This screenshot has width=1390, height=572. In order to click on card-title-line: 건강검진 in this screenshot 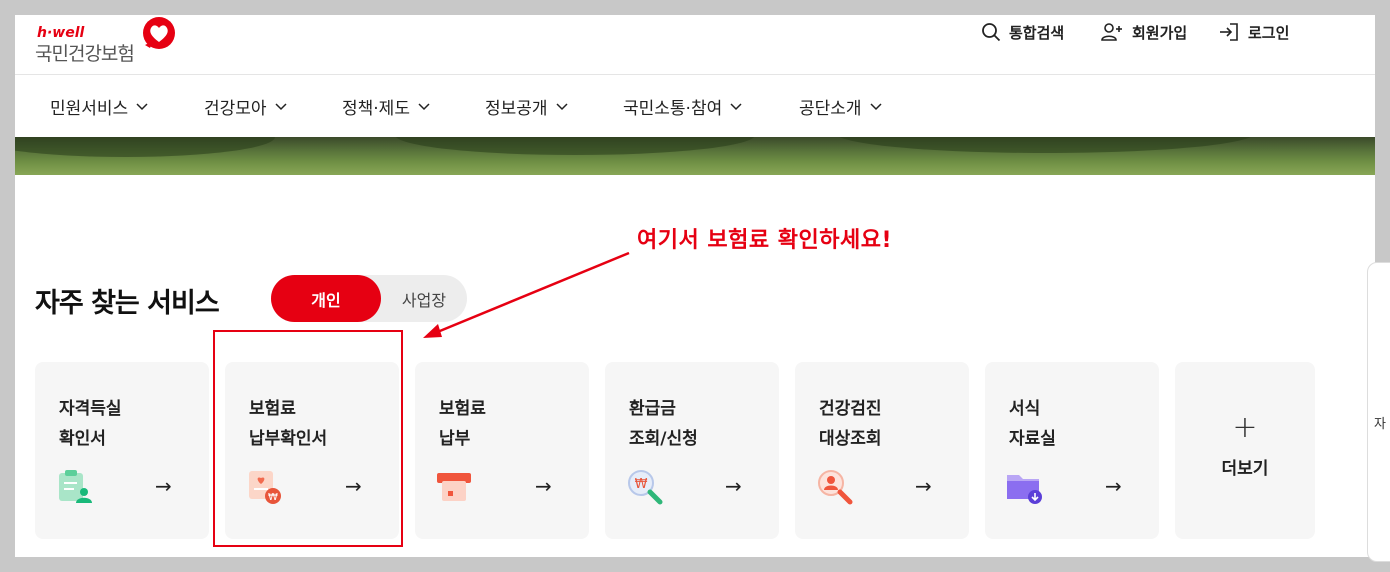, I will do `click(850, 409)`.